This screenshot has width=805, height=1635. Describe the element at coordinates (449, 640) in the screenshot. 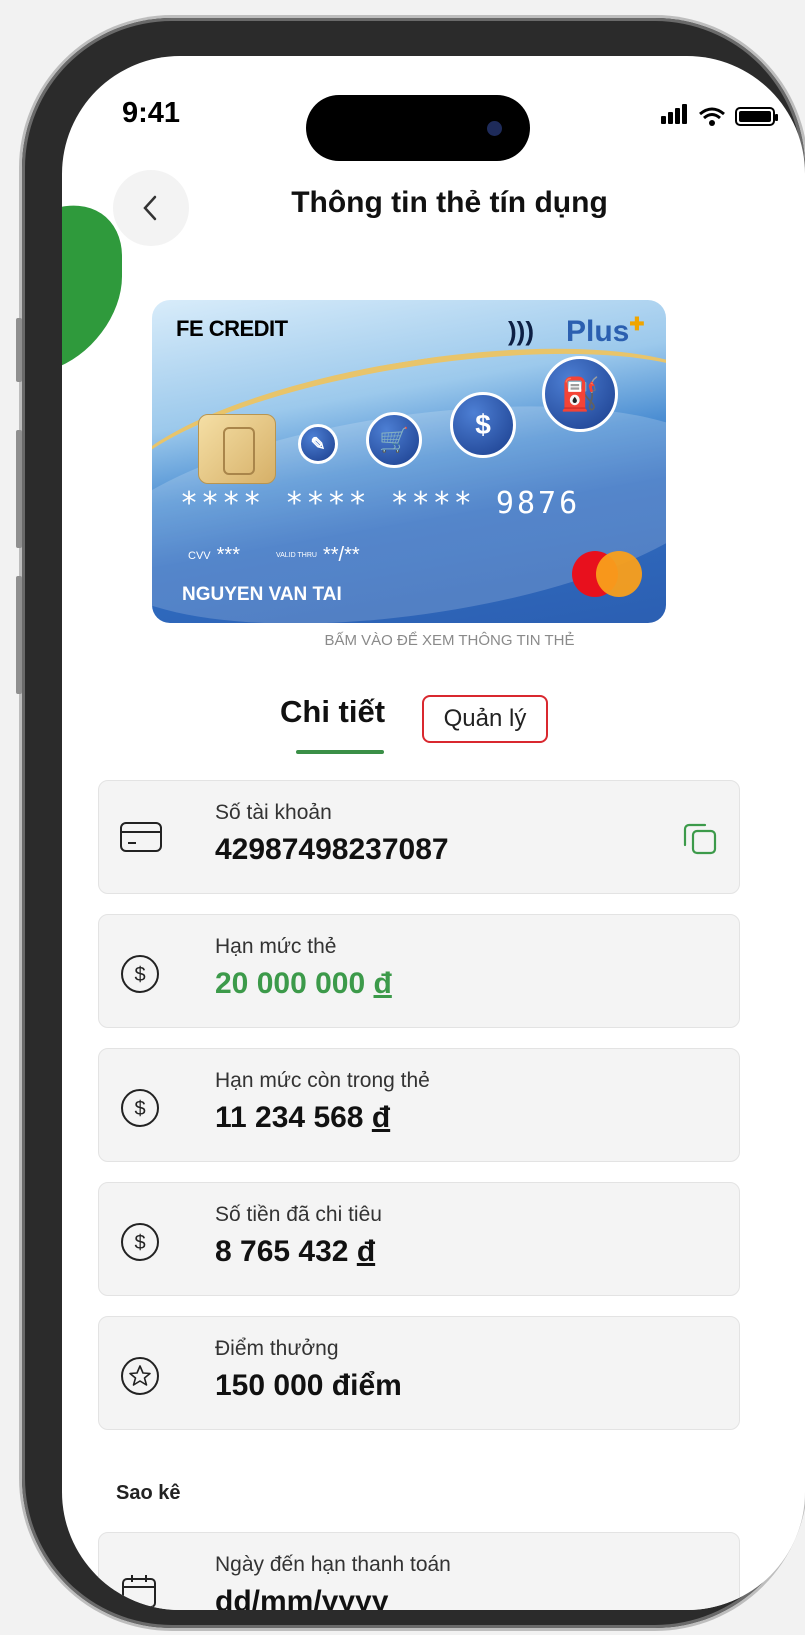

I see `card-hint: BẤM VÀO ĐỂ XEM THÔNG TIN THẺ` at that location.